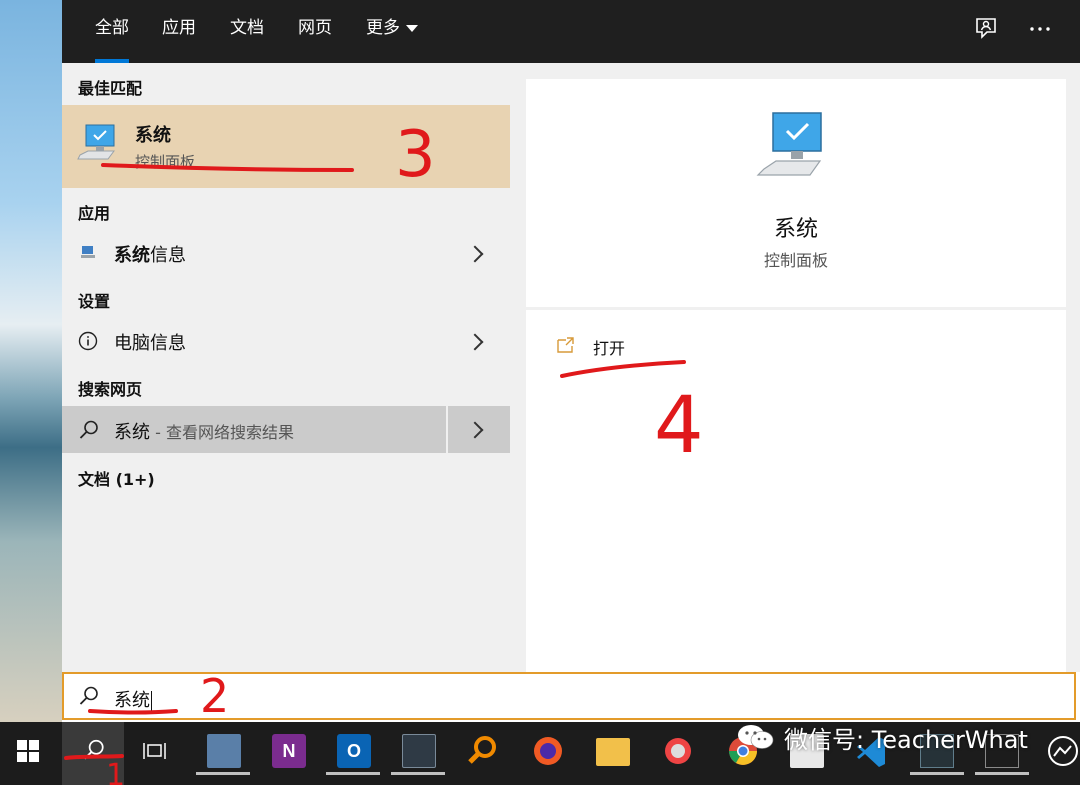  What do you see at coordinates (906, 739) in the screenshot?
I see `watermark-text: 微信号: TeacherWhat` at bounding box center [906, 739].